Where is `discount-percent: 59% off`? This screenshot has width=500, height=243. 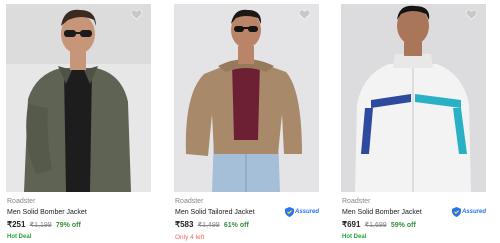
discount-percent: 59% off is located at coordinates (403, 225).